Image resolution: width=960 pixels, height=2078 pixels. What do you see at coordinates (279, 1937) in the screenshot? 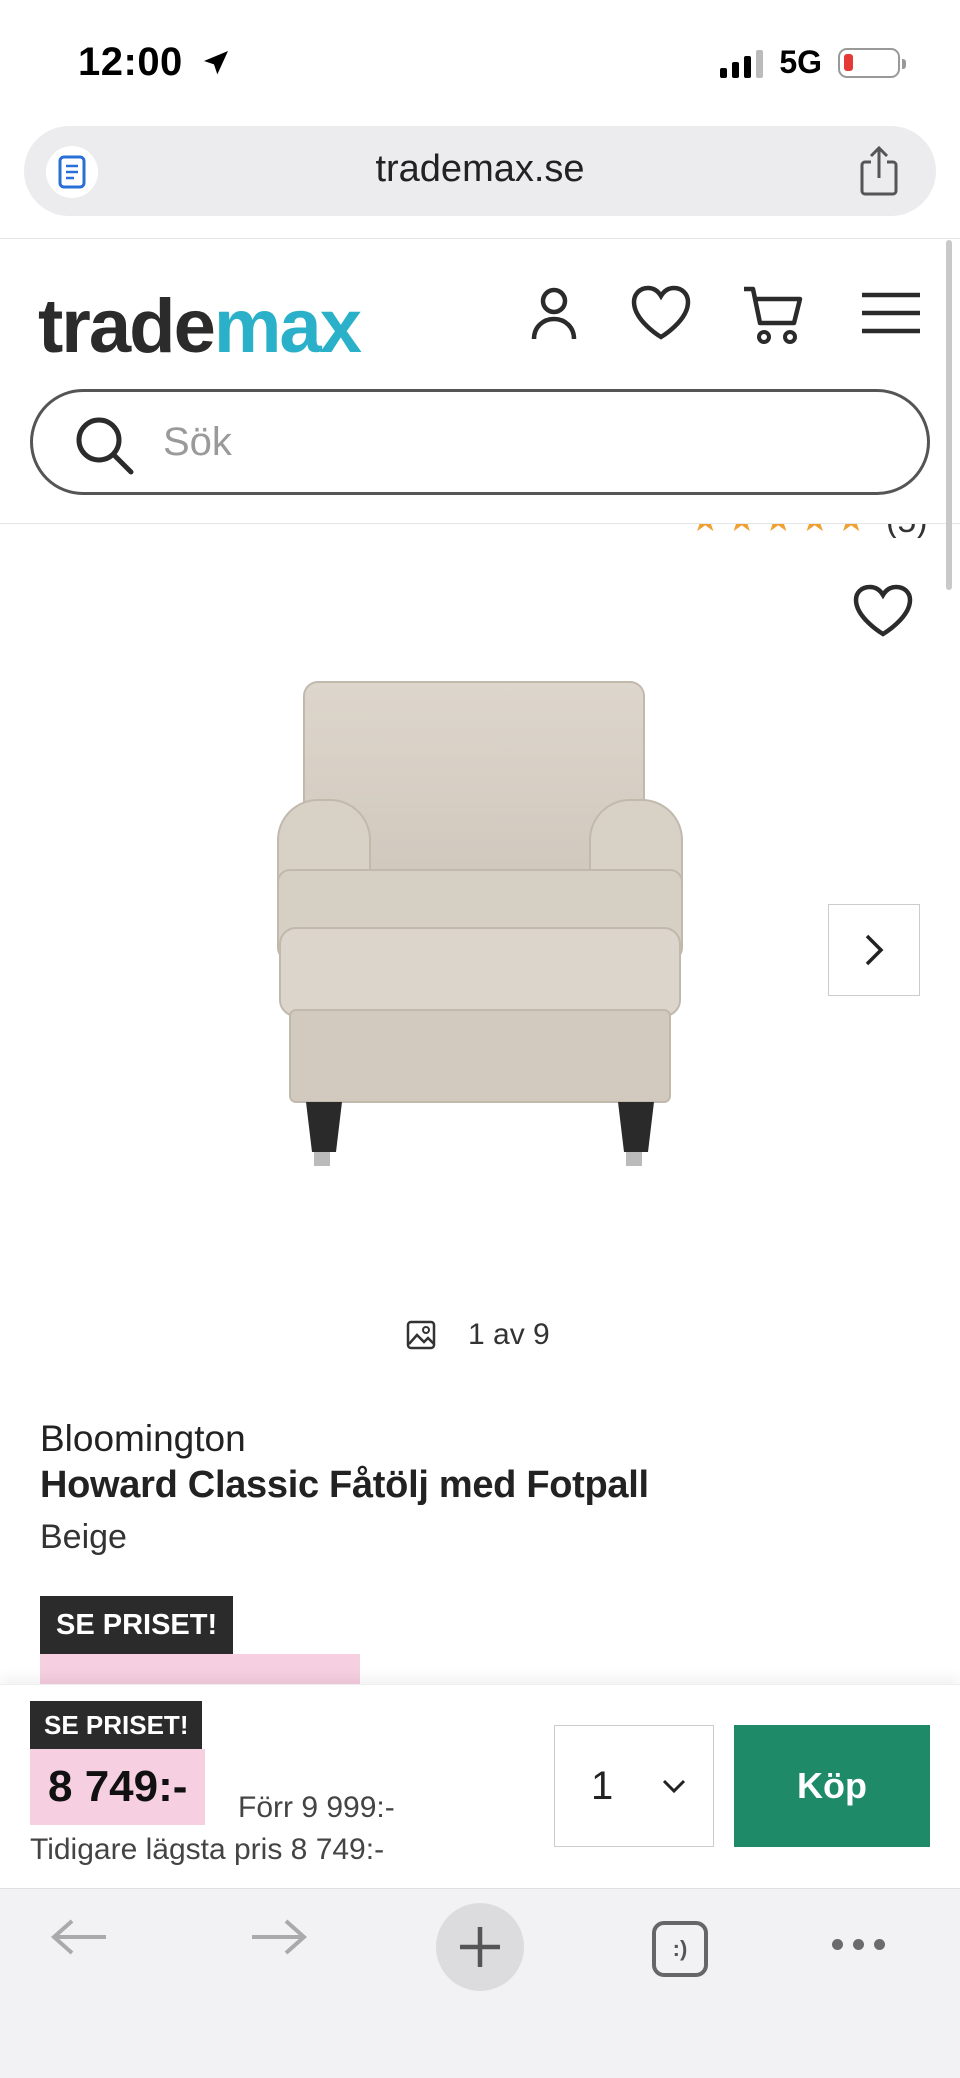
I see `forward-arrow-icon` at bounding box center [279, 1937].